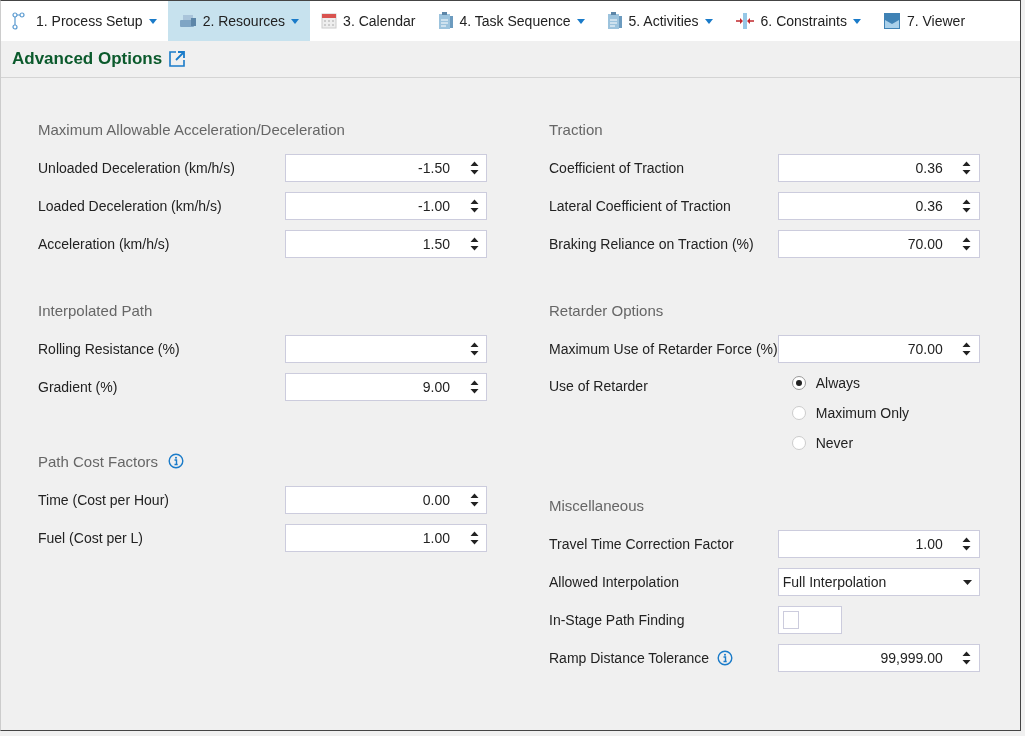 The height and width of the screenshot is (736, 1025). I want to click on caret-icon, so click(967, 582).